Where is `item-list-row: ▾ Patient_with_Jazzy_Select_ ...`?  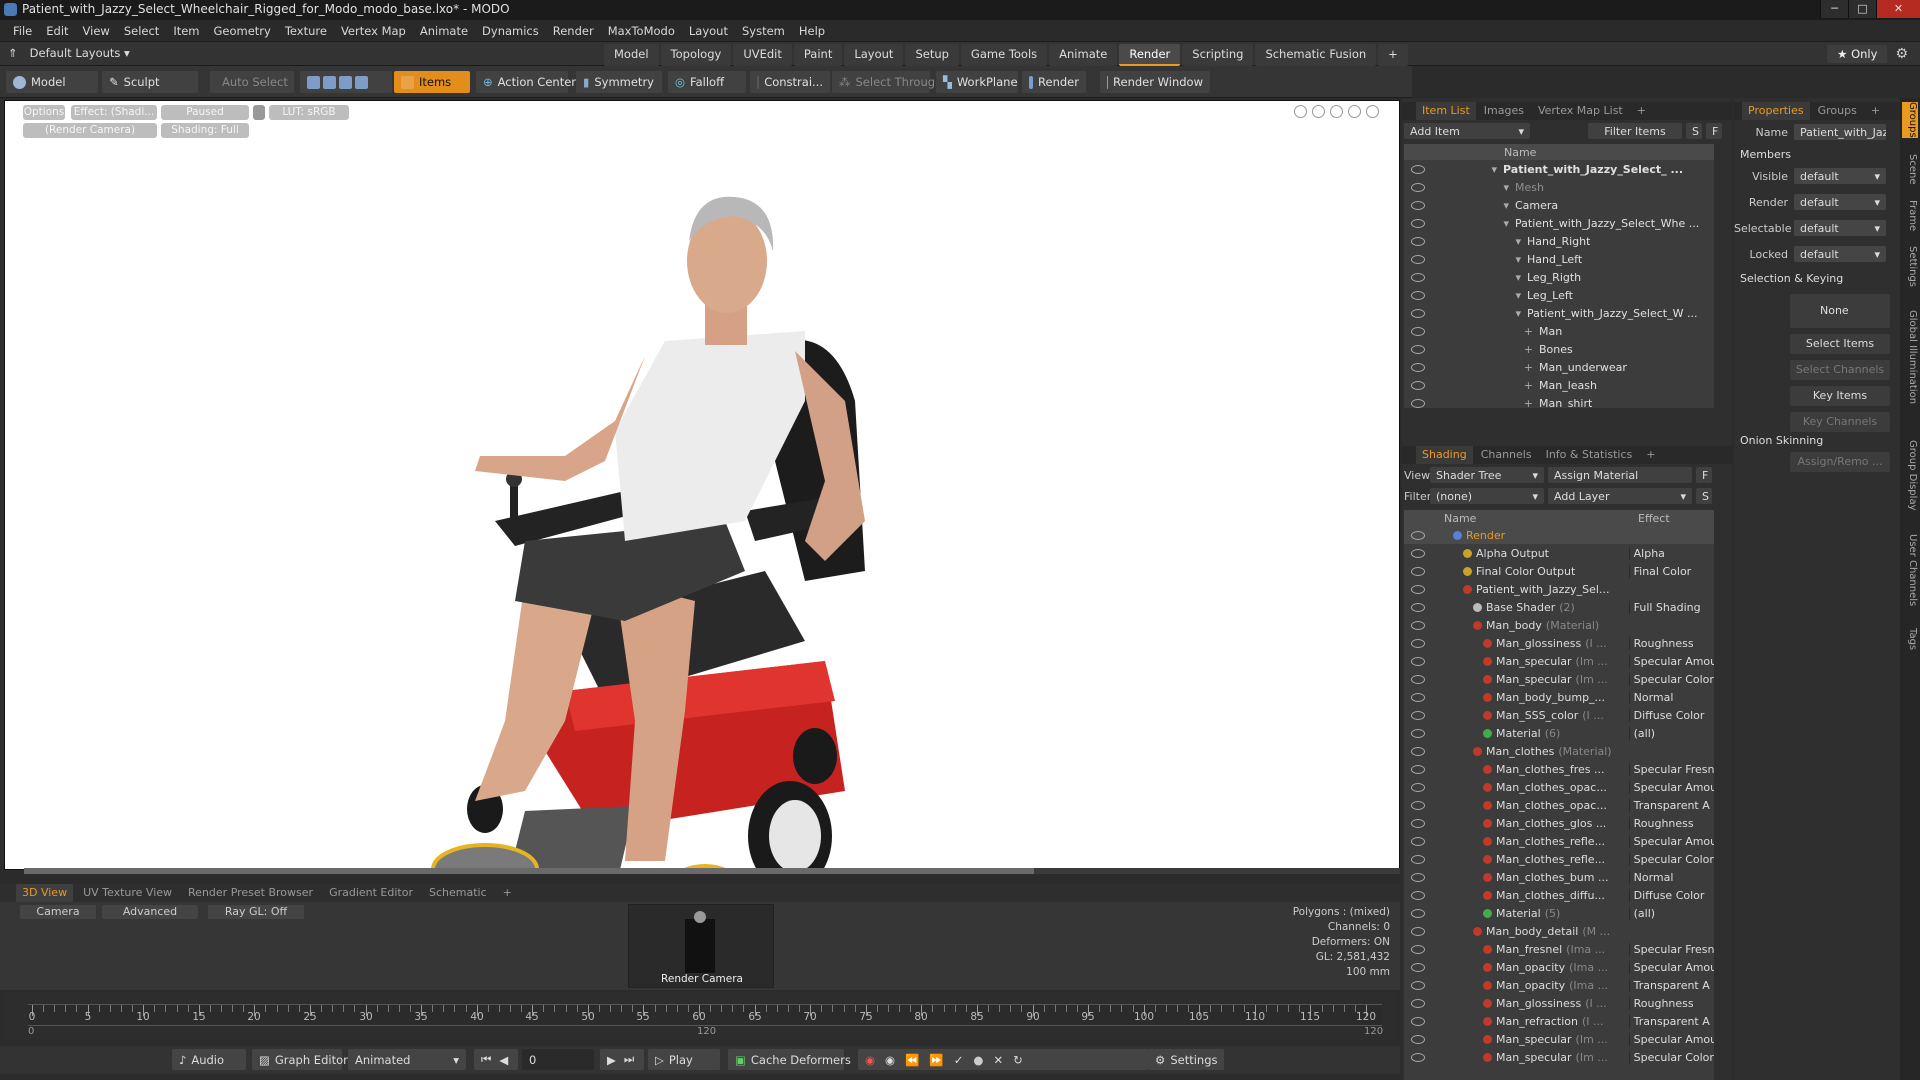 item-list-row: ▾ Patient_with_Jazzy_Select_ ... is located at coordinates (1559, 169).